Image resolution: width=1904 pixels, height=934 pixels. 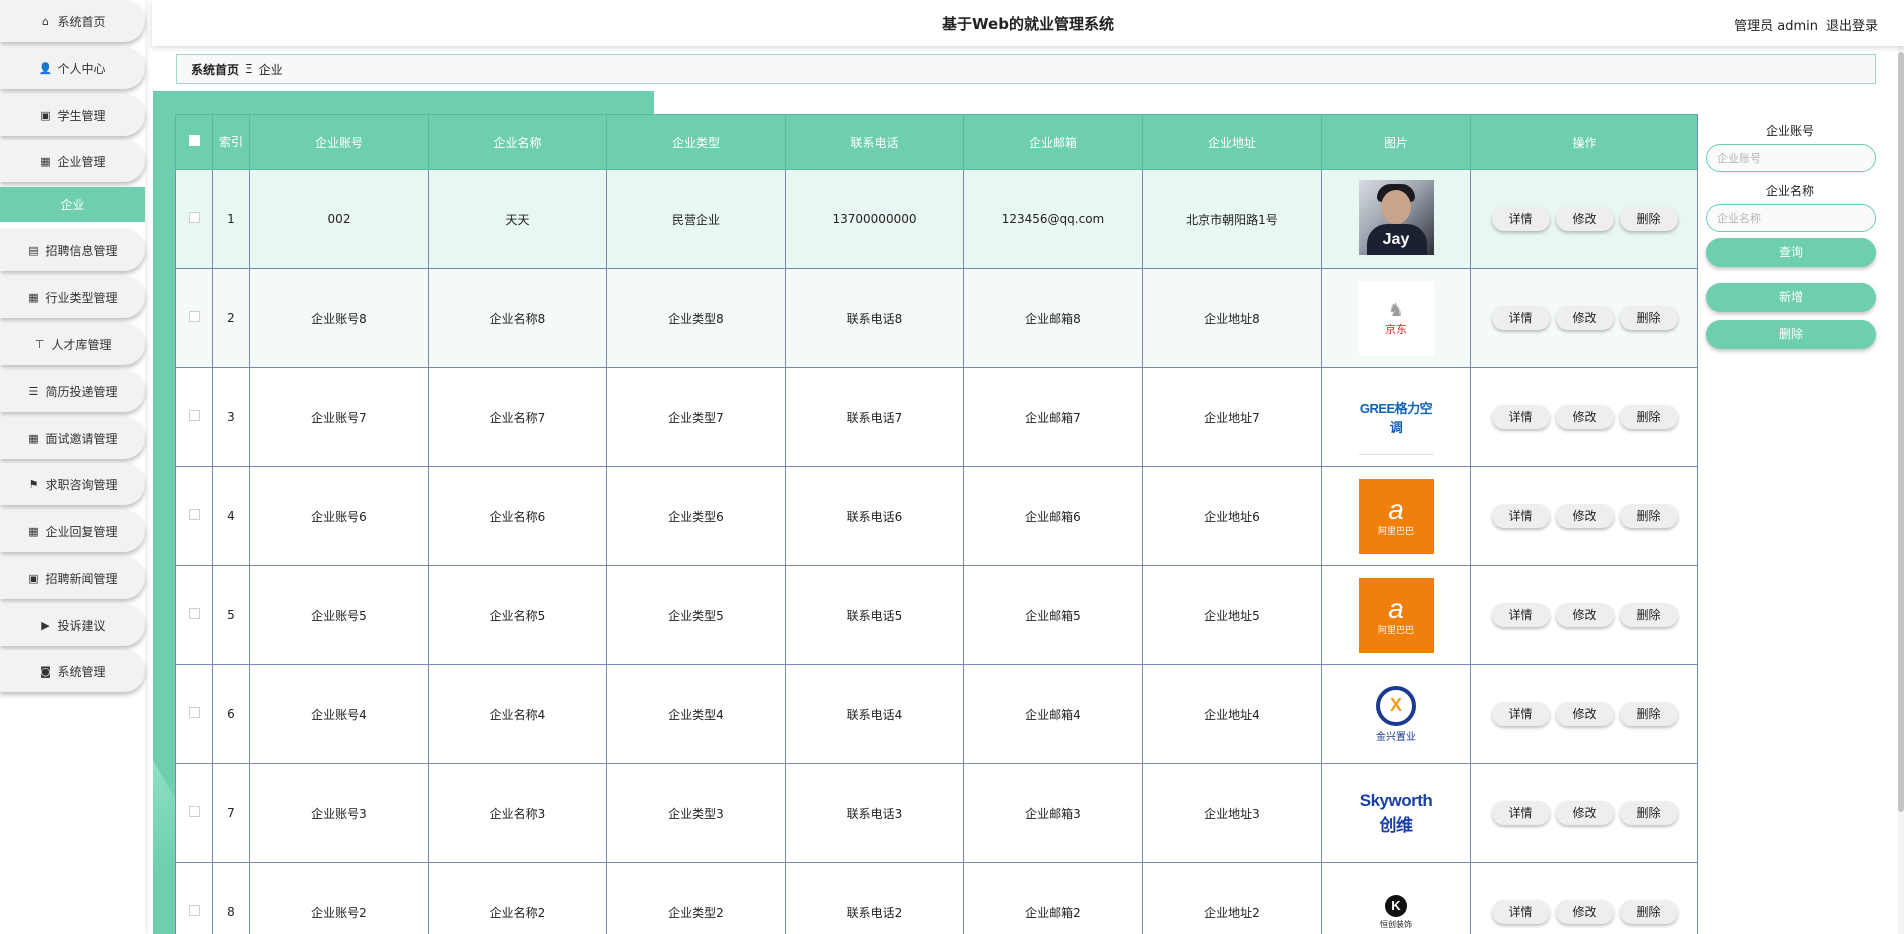 What do you see at coordinates (72, 578) in the screenshot?
I see `sidebar-item-12: ▣ 招聘新闻管理` at bounding box center [72, 578].